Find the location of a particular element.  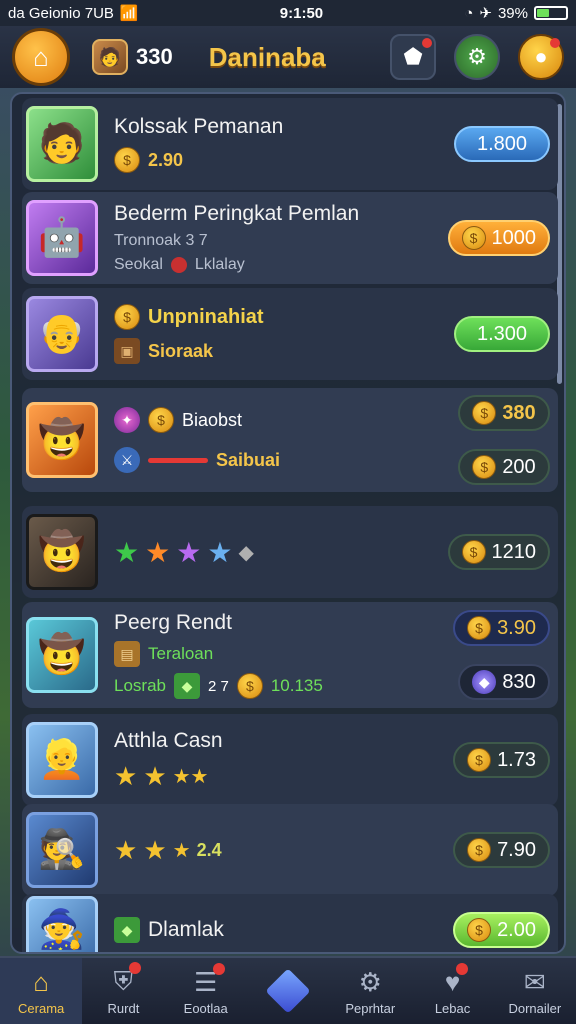

price-button: 1.300 is located at coordinates (502, 334).